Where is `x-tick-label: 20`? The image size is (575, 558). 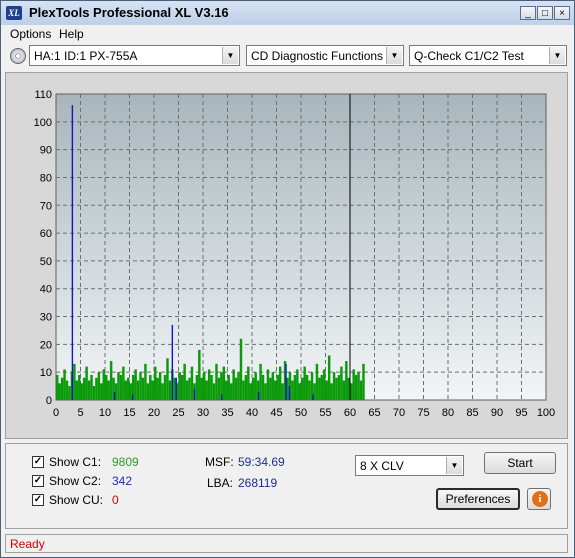
x-tick-label: 20 is located at coordinates (154, 413).